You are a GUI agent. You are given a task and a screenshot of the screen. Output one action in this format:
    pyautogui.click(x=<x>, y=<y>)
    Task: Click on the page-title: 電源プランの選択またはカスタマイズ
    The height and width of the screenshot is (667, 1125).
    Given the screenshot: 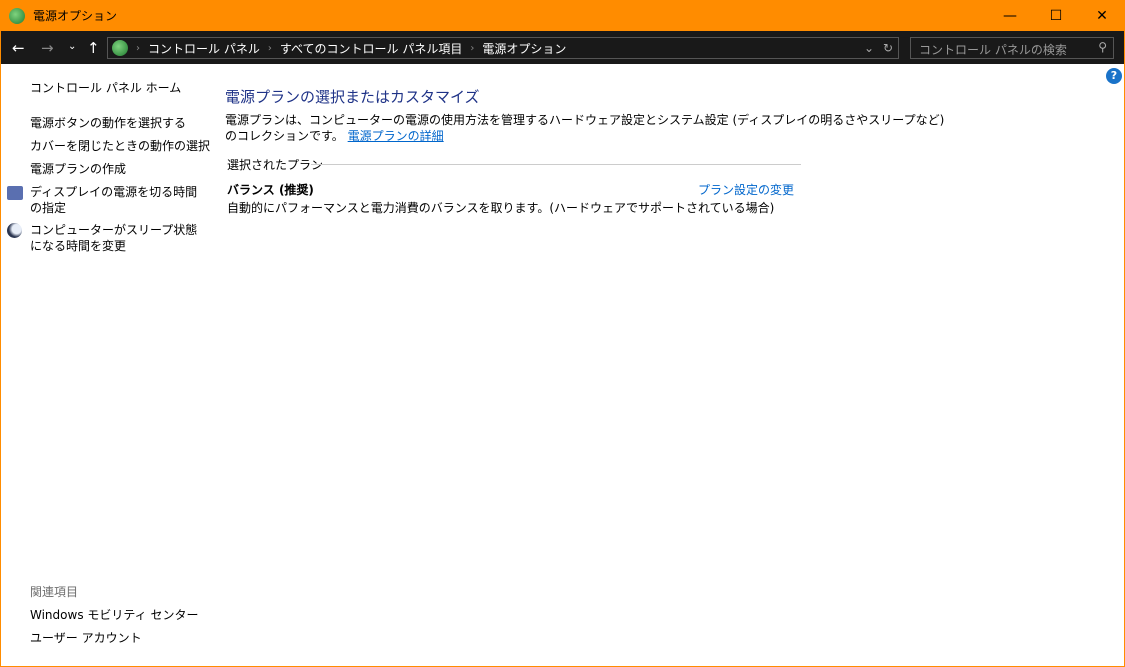 What is the action you would take?
    pyautogui.click(x=352, y=97)
    